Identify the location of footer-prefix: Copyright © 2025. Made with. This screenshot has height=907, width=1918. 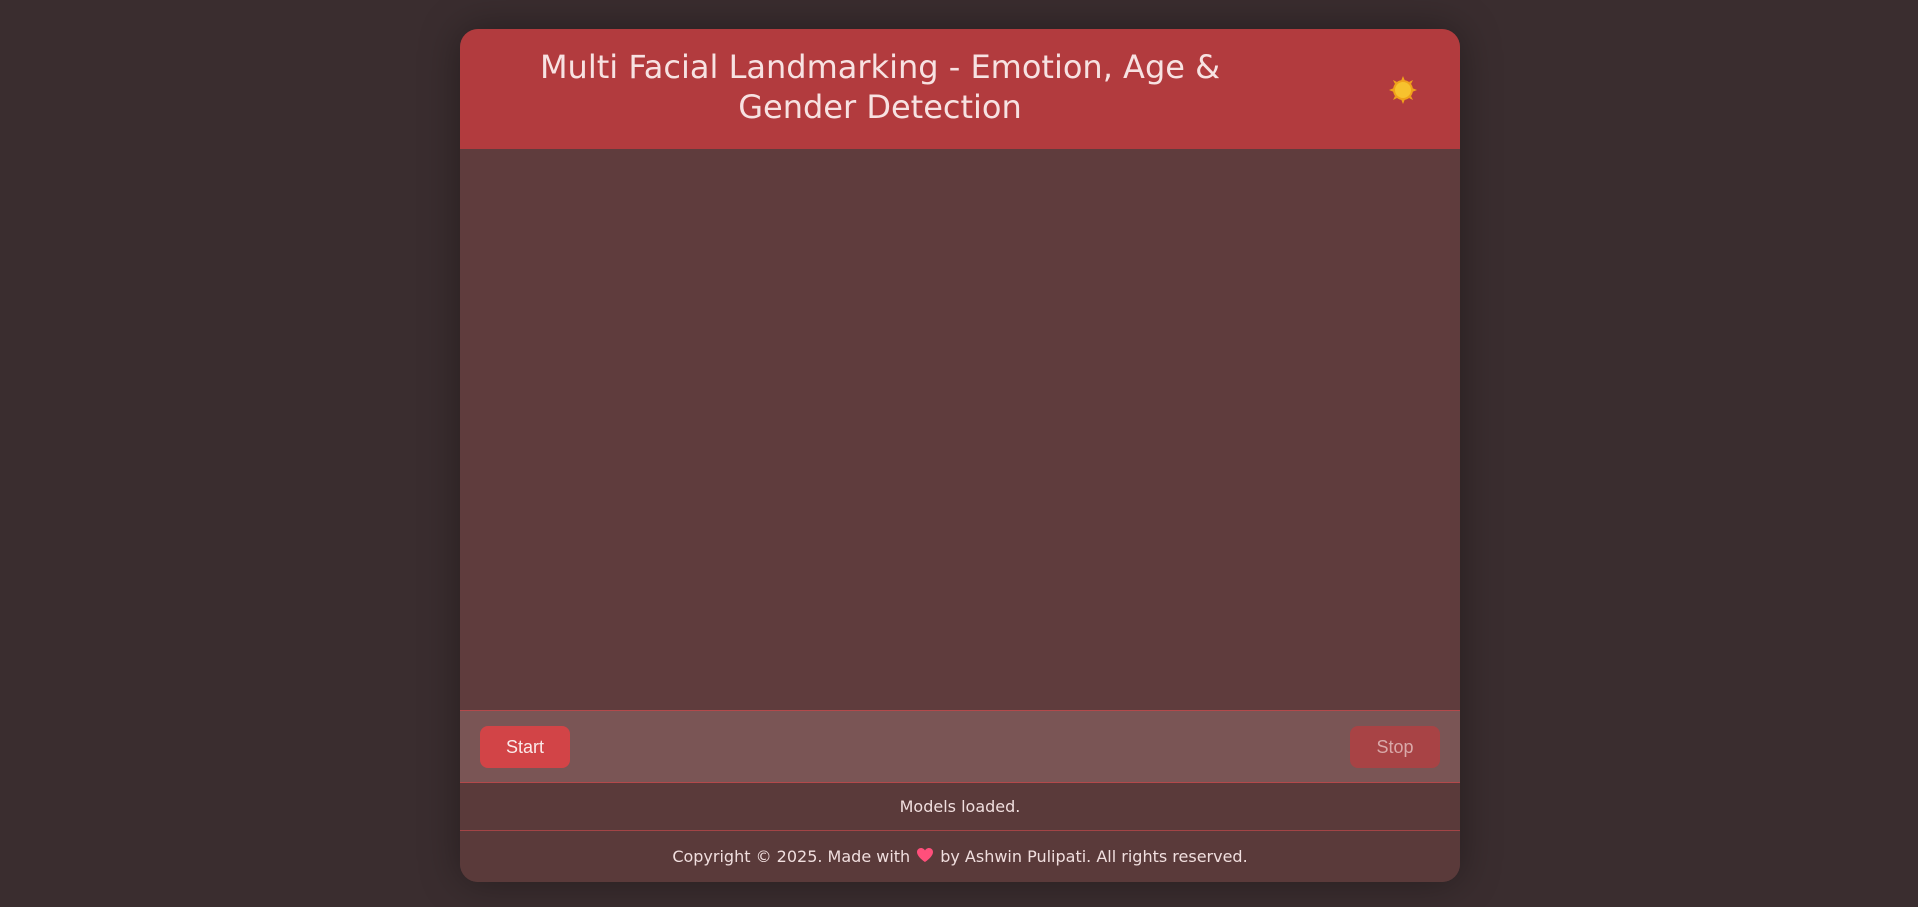
(791, 856).